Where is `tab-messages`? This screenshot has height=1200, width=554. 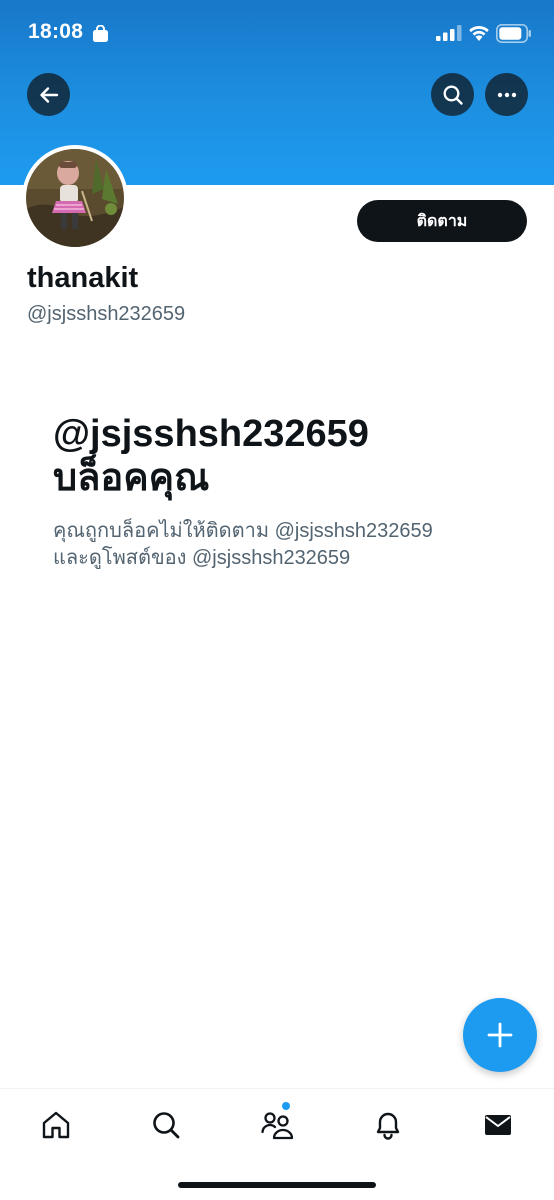
tab-messages is located at coordinates (498, 1125).